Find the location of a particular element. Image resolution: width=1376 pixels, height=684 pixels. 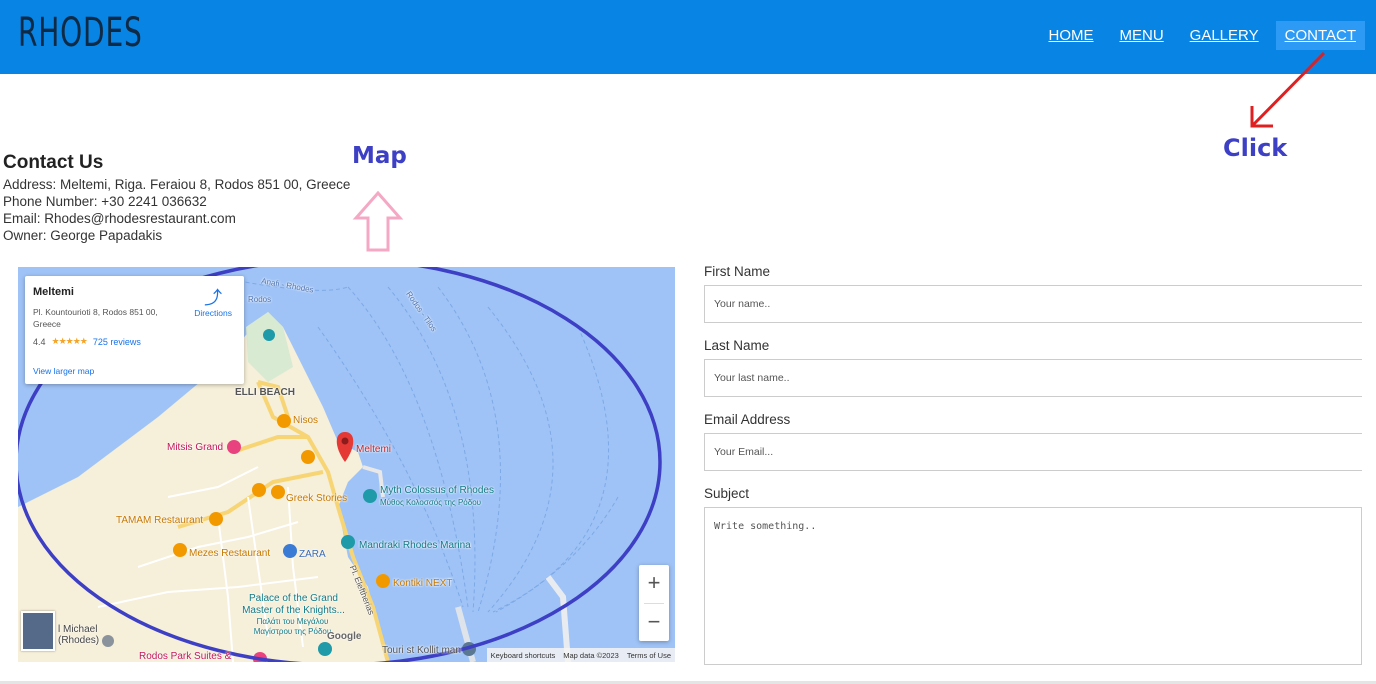

map-label-mandraki: Mandraki Rhodes Marina is located at coordinates (415, 545).